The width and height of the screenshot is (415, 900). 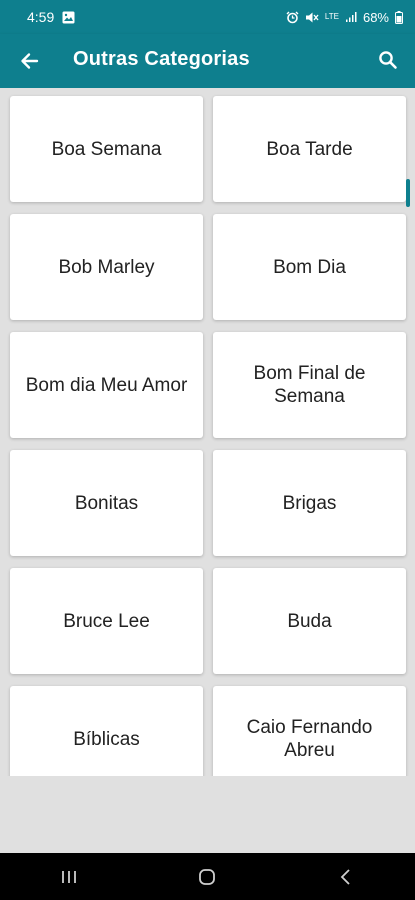 I want to click on network-type-label: LTE, so click(x=331, y=16).